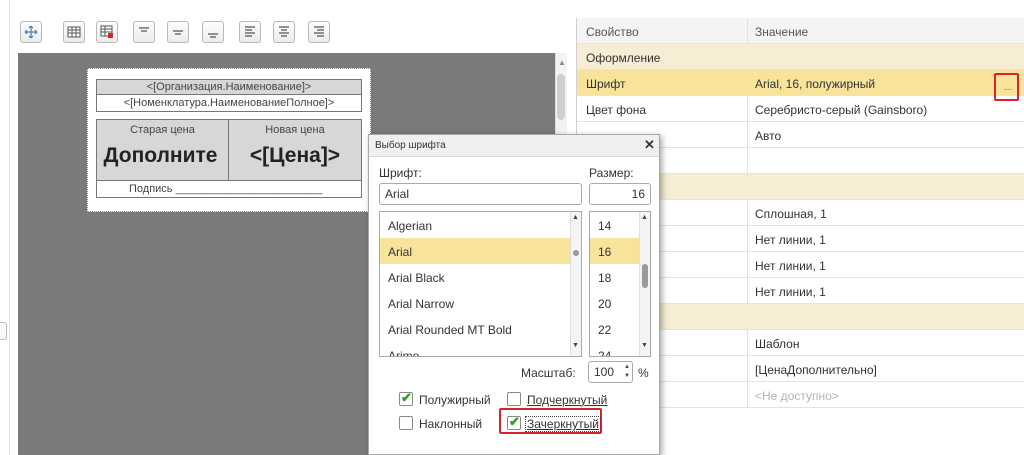 This screenshot has width=1024, height=455. Describe the element at coordinates (410, 145) in the screenshot. I see `font-dialog-title: Выбор шрифта` at that location.